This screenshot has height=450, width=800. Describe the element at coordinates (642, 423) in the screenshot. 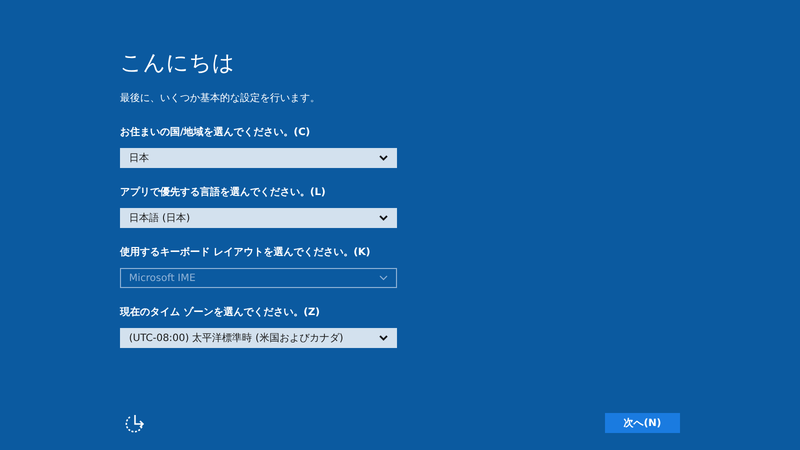

I see `next-button: 次へ(N)` at that location.